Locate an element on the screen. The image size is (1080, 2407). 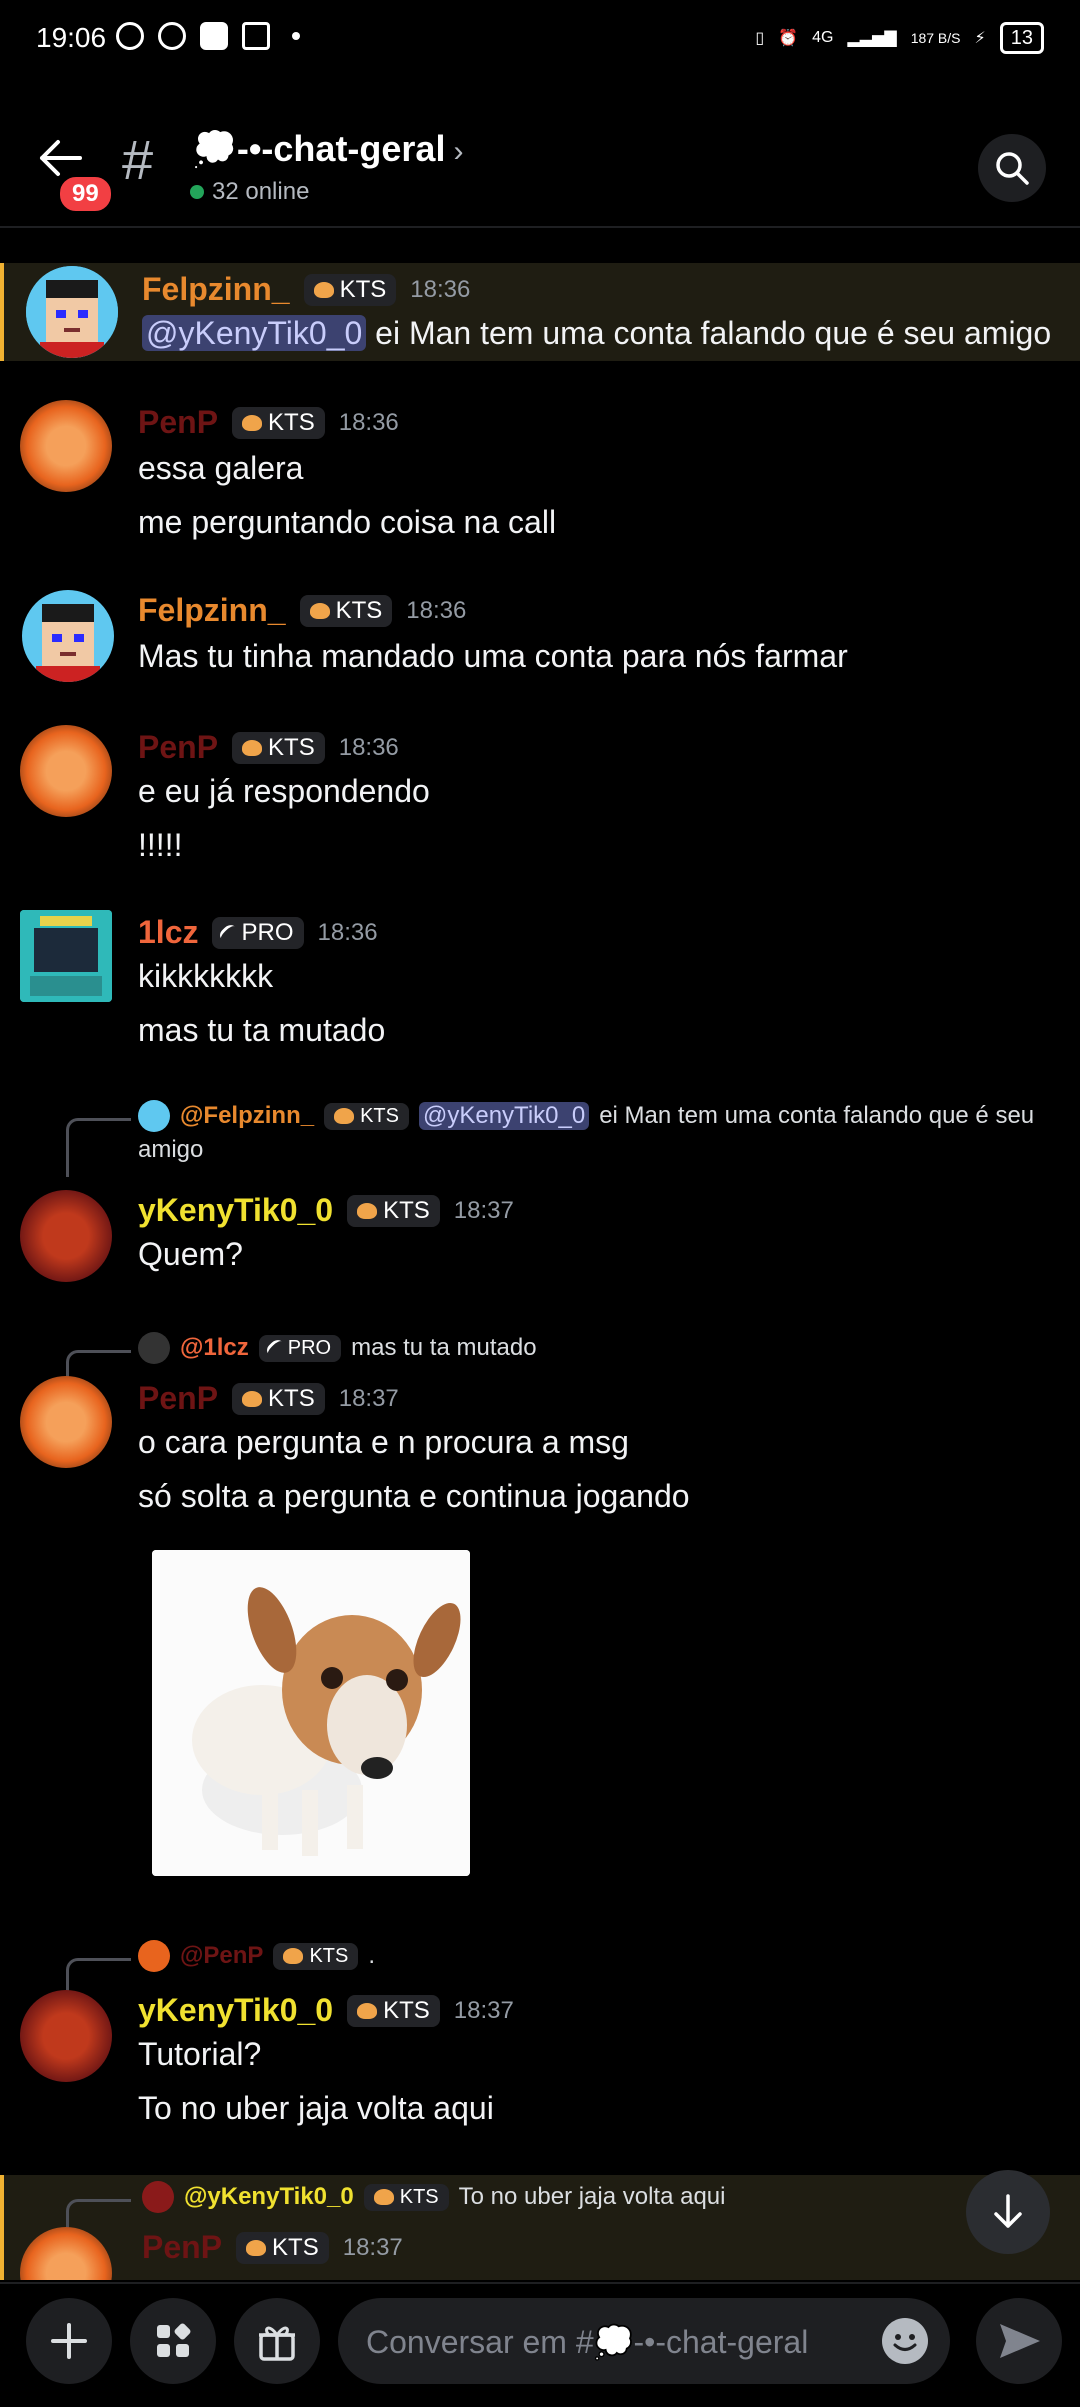
reply-username: @Felpzinn_ is located at coordinates (247, 1115).